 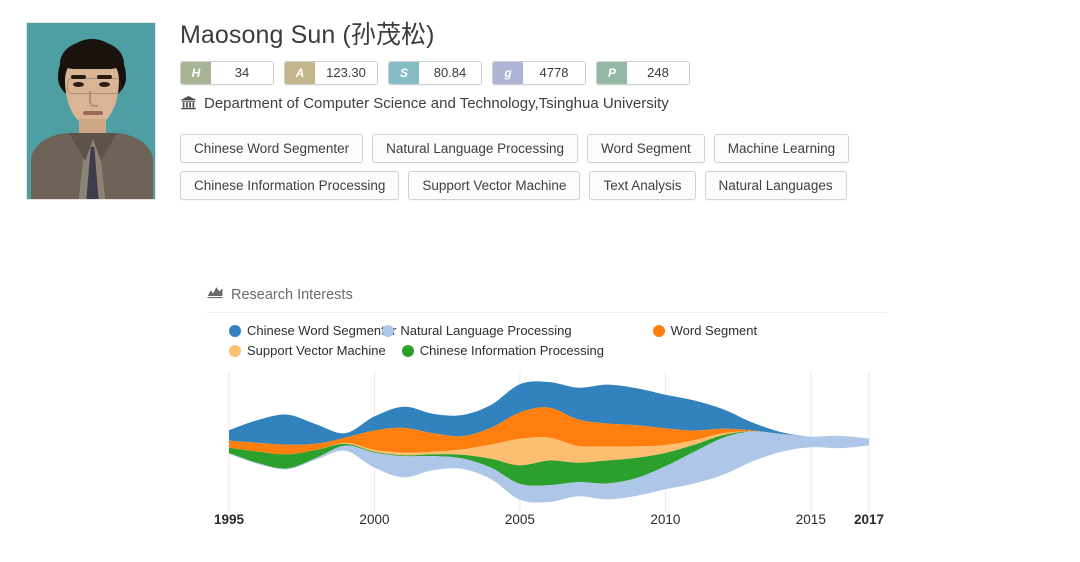 What do you see at coordinates (290, 185) in the screenshot?
I see `keyword-tag: Chinese Information Processing` at bounding box center [290, 185].